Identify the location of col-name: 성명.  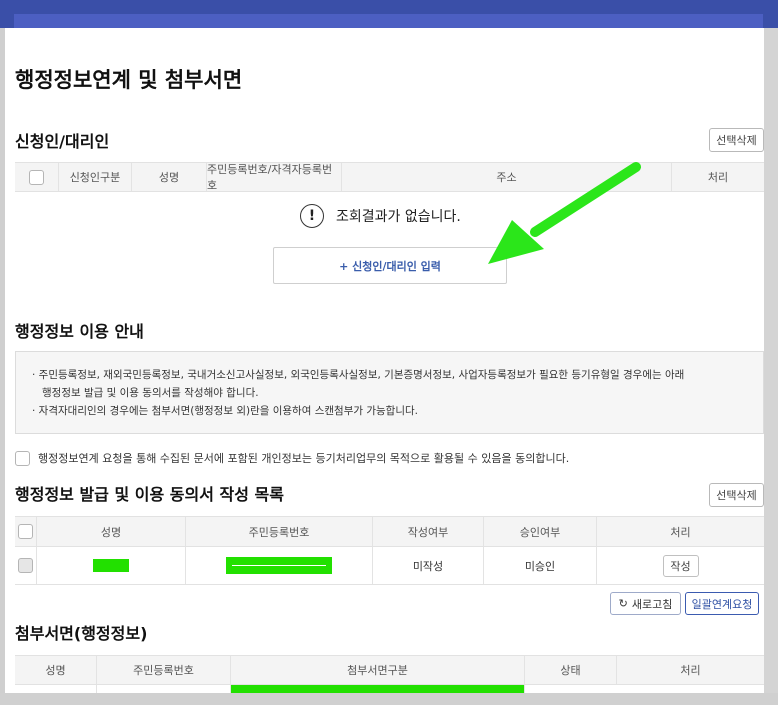
(169, 177).